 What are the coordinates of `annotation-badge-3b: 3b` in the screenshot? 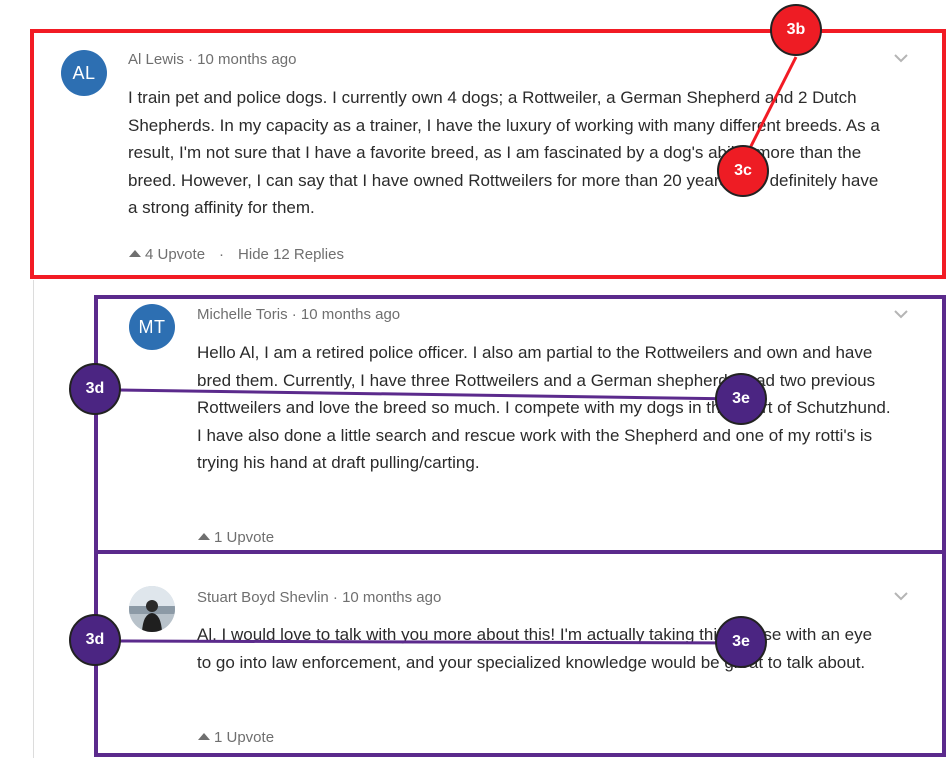 It's located at (796, 30).